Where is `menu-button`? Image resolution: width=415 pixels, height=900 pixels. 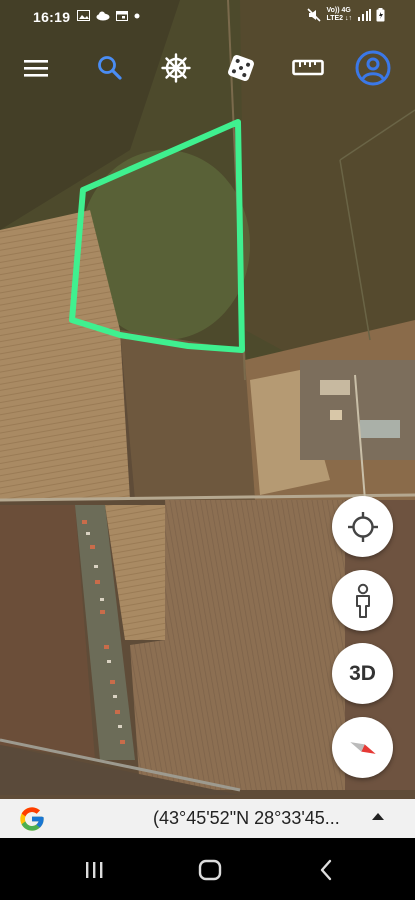 menu-button is located at coordinates (36, 68).